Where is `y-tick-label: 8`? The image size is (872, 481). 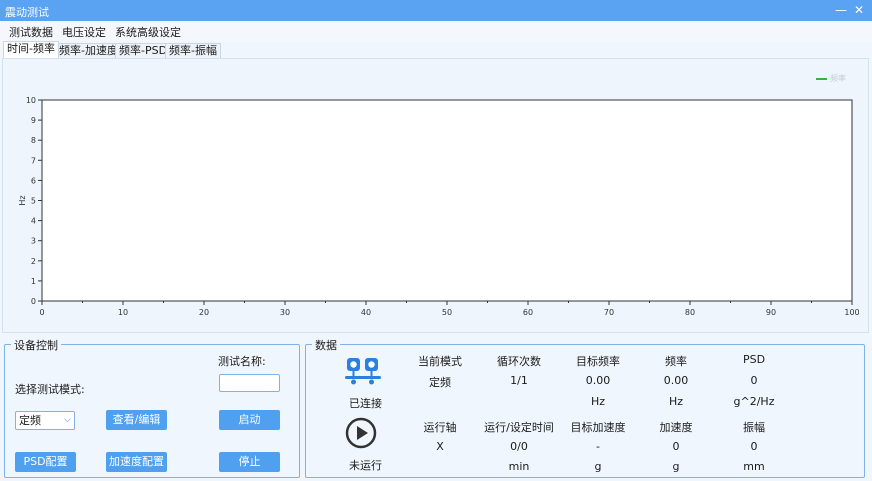
y-tick-label: 8 is located at coordinates (33, 140).